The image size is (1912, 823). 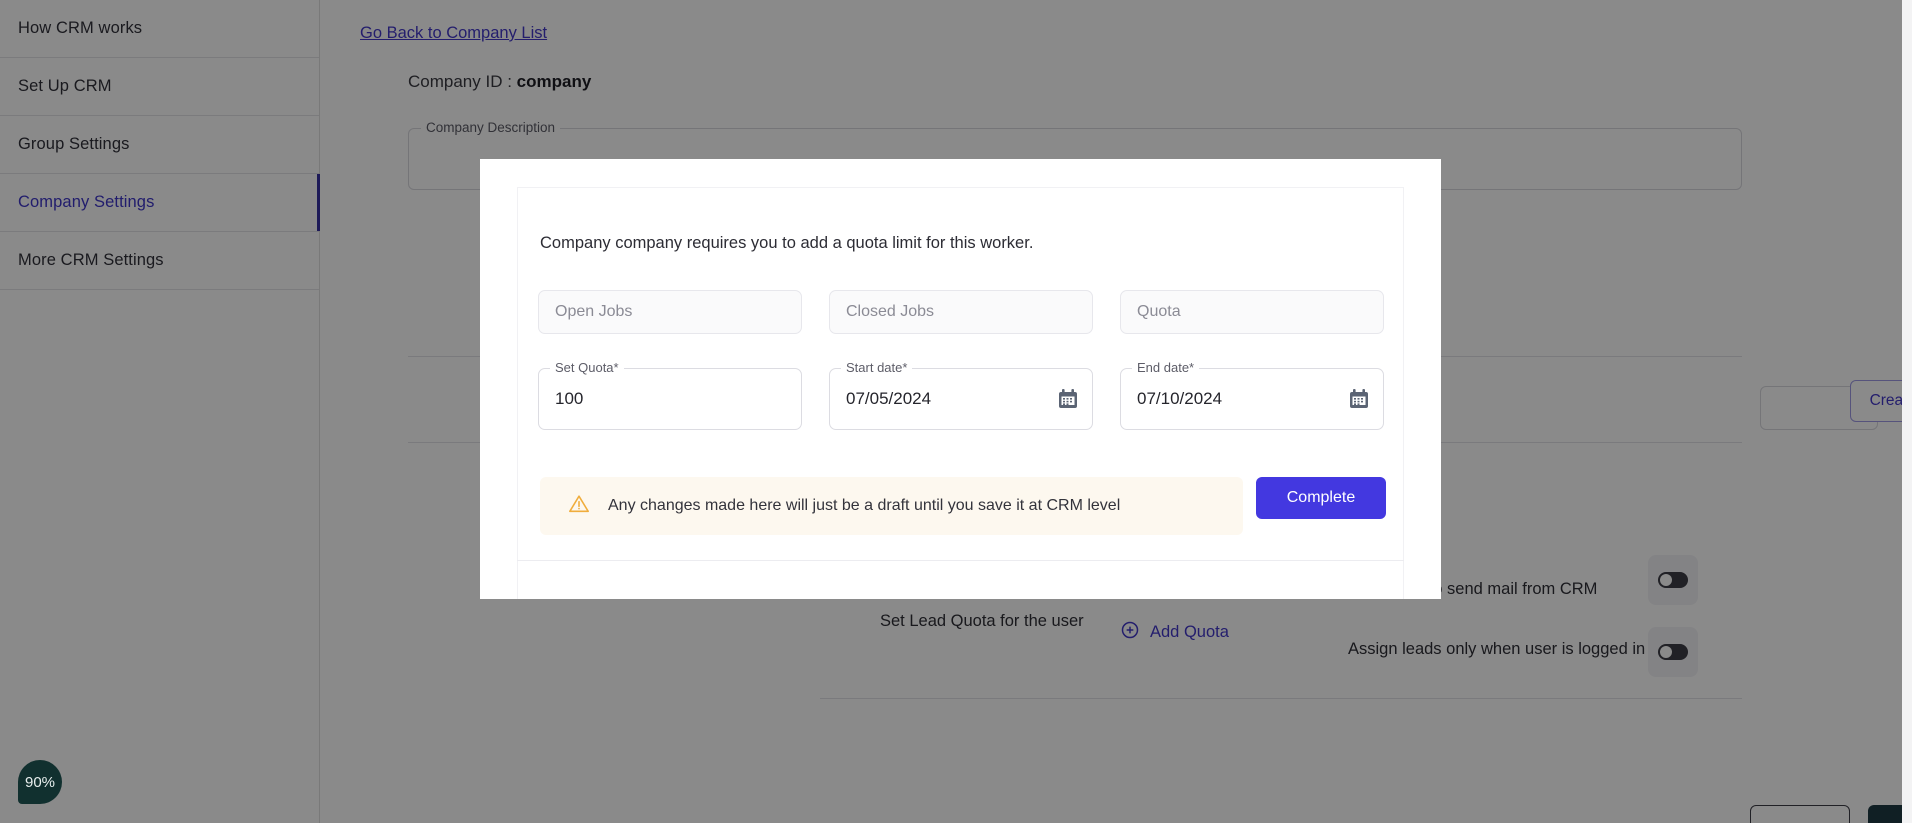 What do you see at coordinates (890, 311) in the screenshot?
I see `closed-jobs-placeholder: Closed Jobs` at bounding box center [890, 311].